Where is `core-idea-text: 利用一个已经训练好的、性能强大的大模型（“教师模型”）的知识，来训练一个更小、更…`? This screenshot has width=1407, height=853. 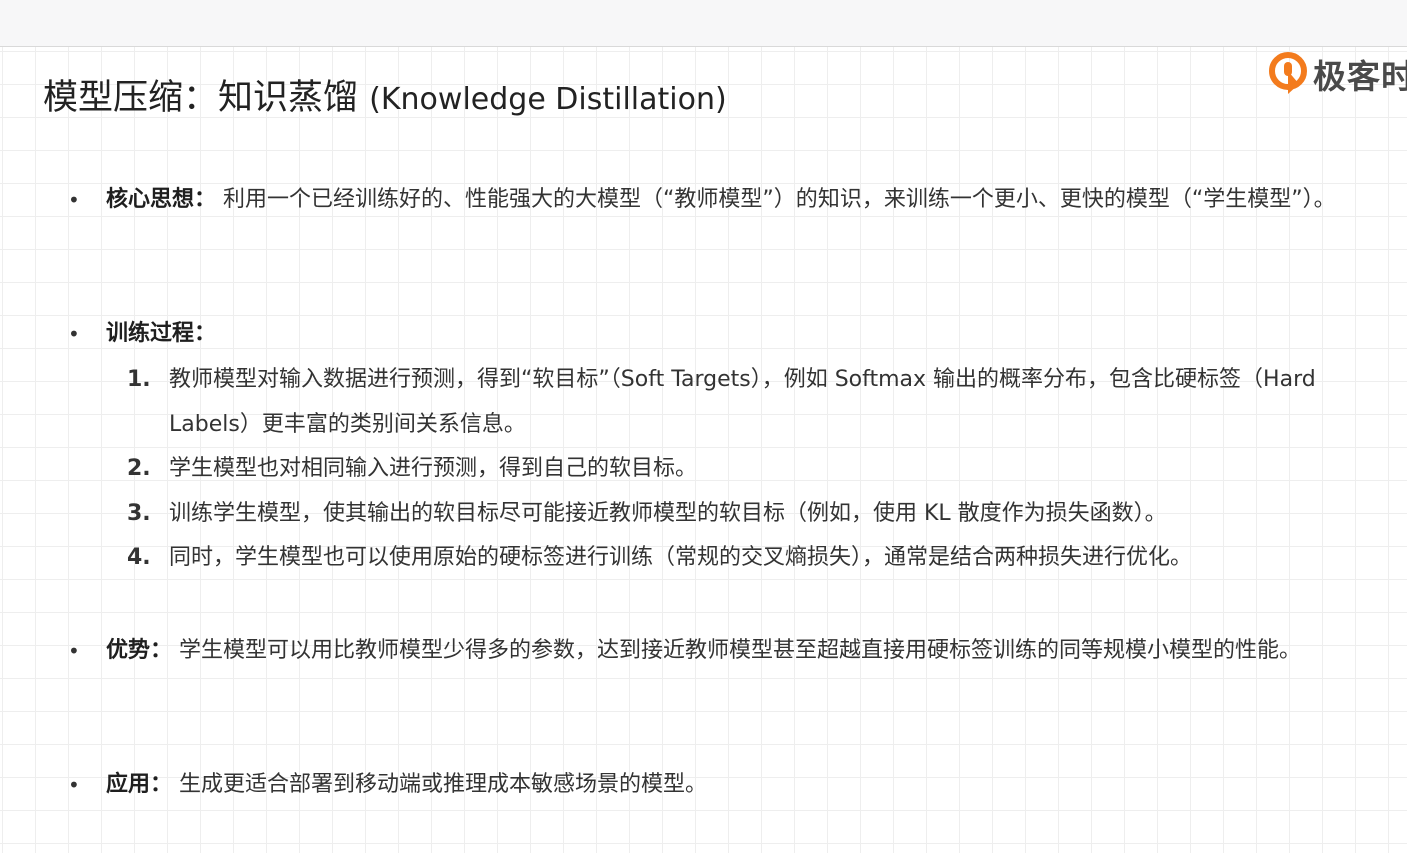
core-idea-text: 利用一个已经训练好的、性能强大的大模型（“教师模型”）的知识，来训练一个更小、更… is located at coordinates (779, 199).